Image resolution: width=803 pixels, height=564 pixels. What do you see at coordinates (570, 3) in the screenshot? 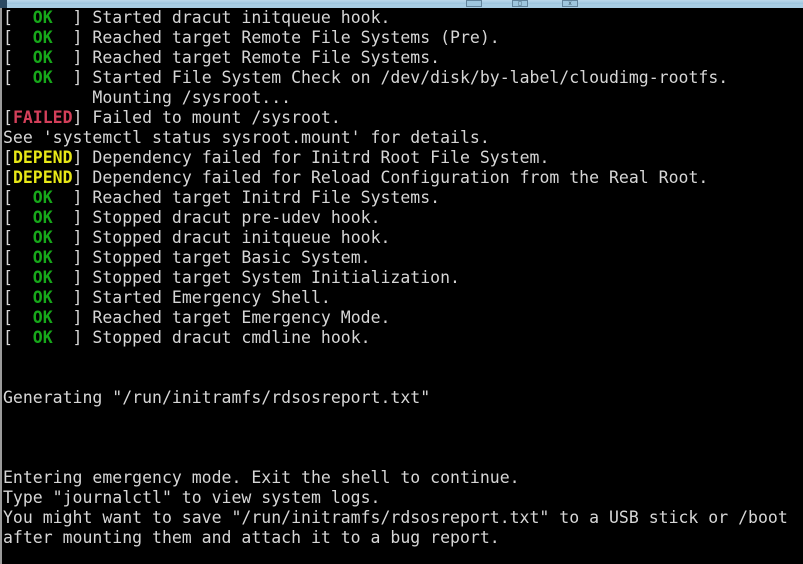
I see `close-button: x` at bounding box center [570, 3].